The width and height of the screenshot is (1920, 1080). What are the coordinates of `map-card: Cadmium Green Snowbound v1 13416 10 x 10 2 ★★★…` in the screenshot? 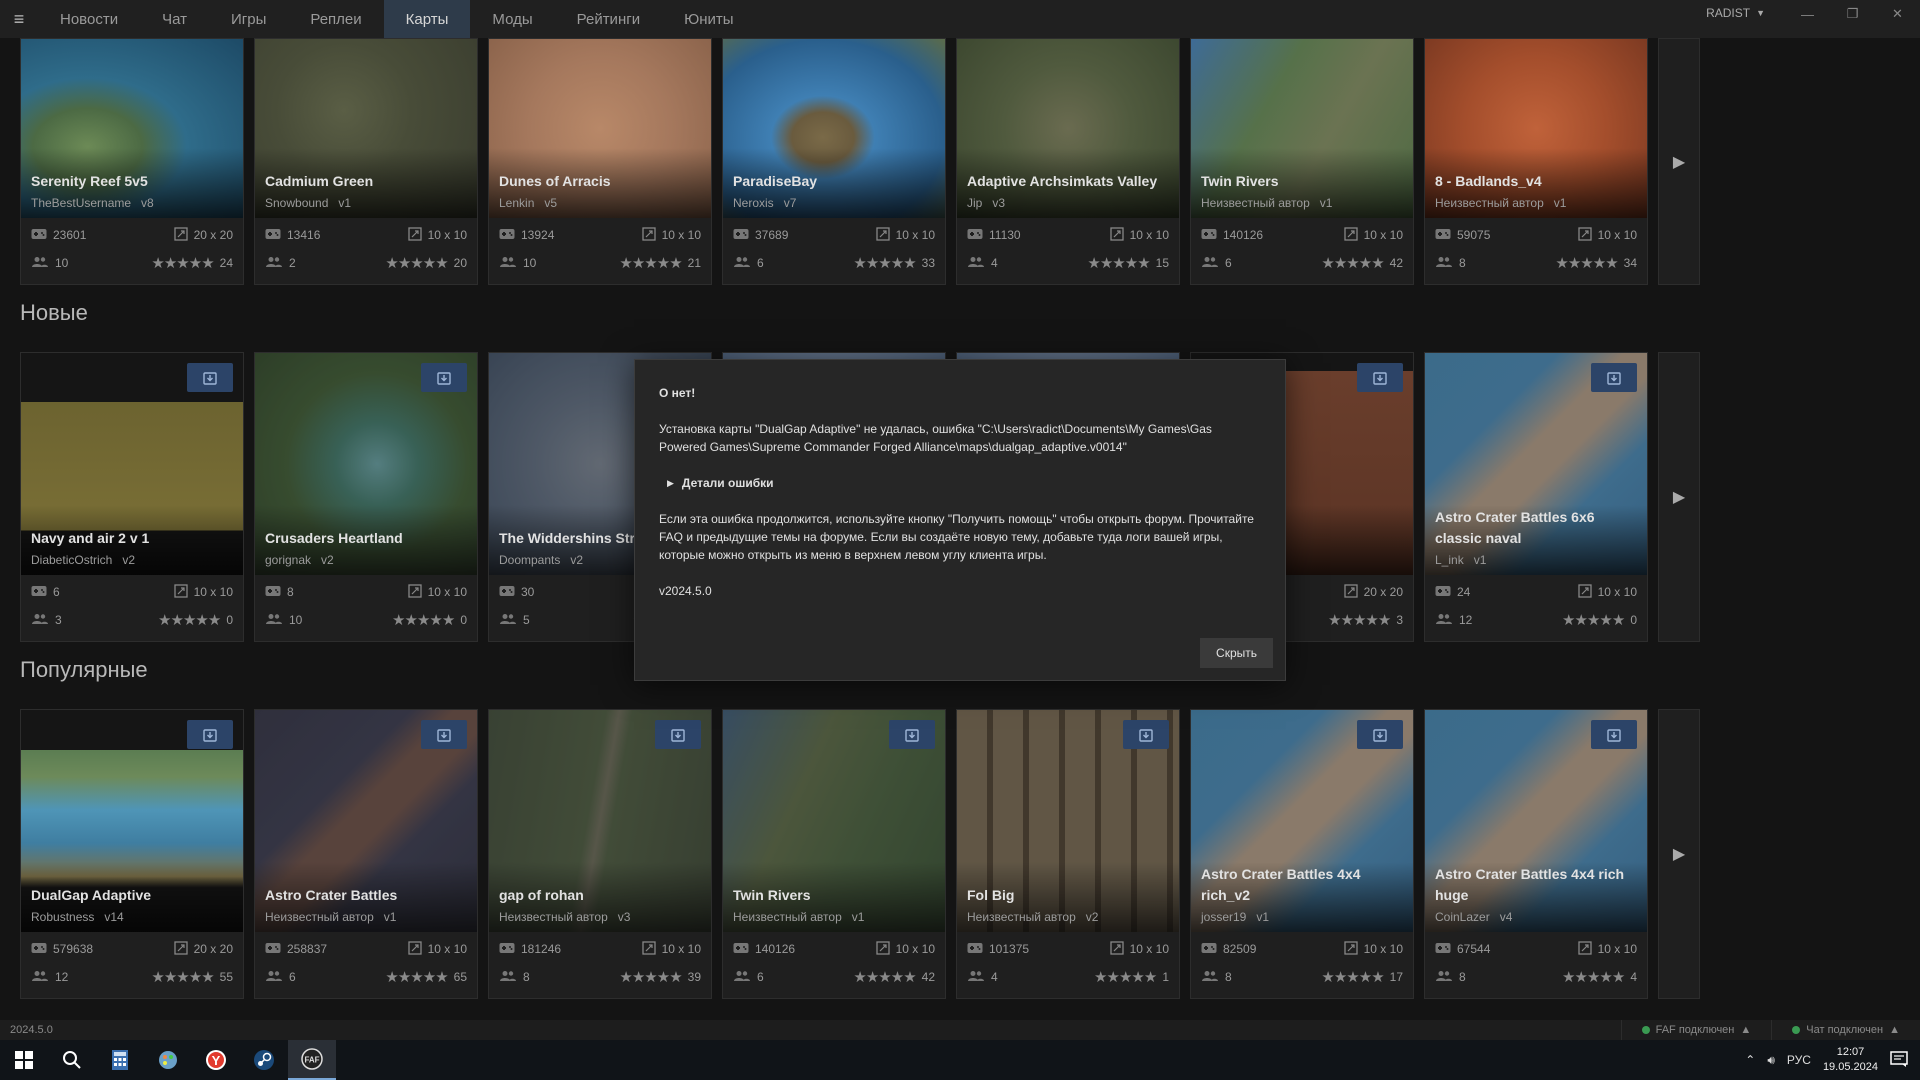 It's located at (366, 161).